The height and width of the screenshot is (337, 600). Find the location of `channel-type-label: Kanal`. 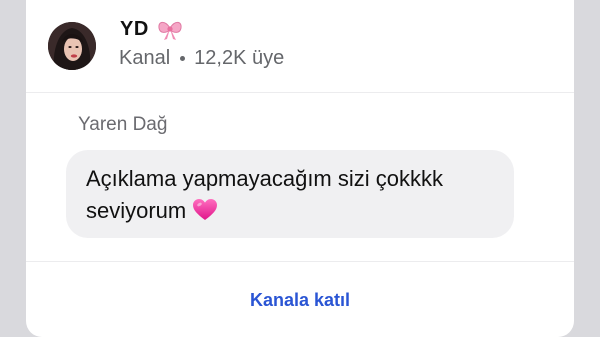

channel-type-label: Kanal is located at coordinates (145, 58).